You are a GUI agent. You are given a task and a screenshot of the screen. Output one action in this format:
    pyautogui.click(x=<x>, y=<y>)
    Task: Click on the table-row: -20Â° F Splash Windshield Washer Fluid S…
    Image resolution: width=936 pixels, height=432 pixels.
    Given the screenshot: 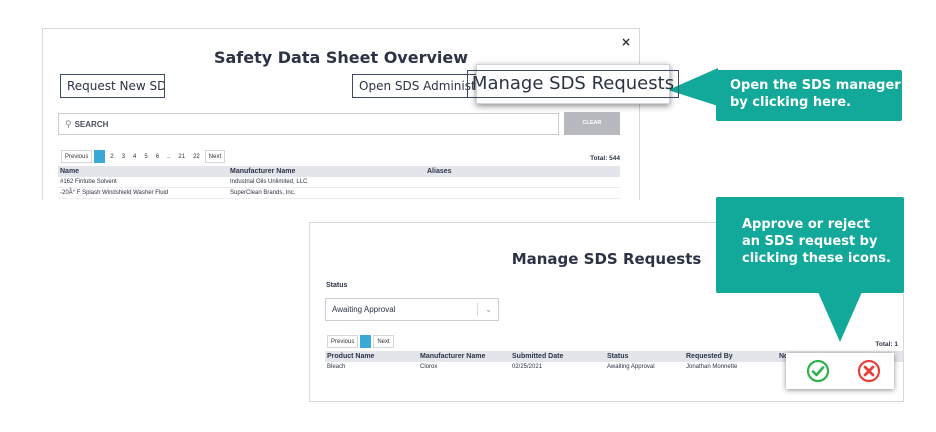 What is the action you would take?
    pyautogui.click(x=339, y=193)
    